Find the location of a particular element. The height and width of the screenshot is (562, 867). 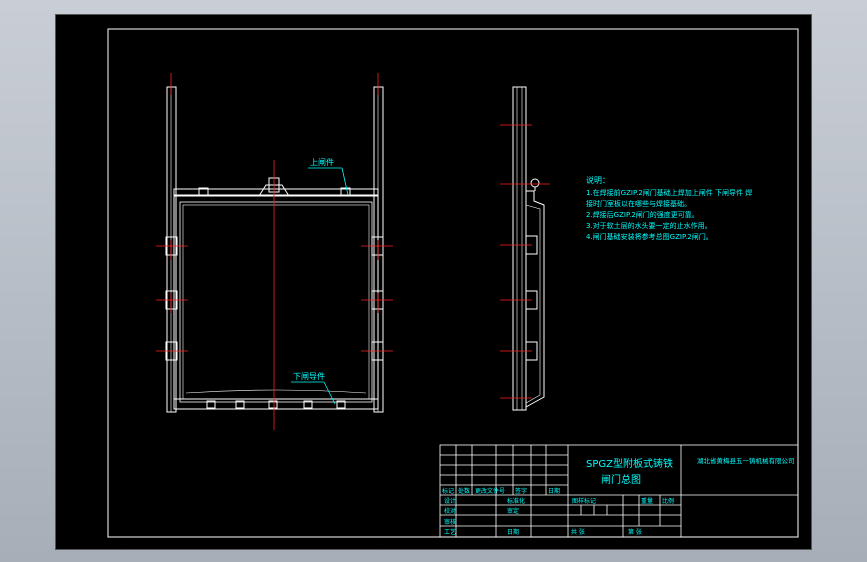

side-view-centerlines is located at coordinates (525, 261).